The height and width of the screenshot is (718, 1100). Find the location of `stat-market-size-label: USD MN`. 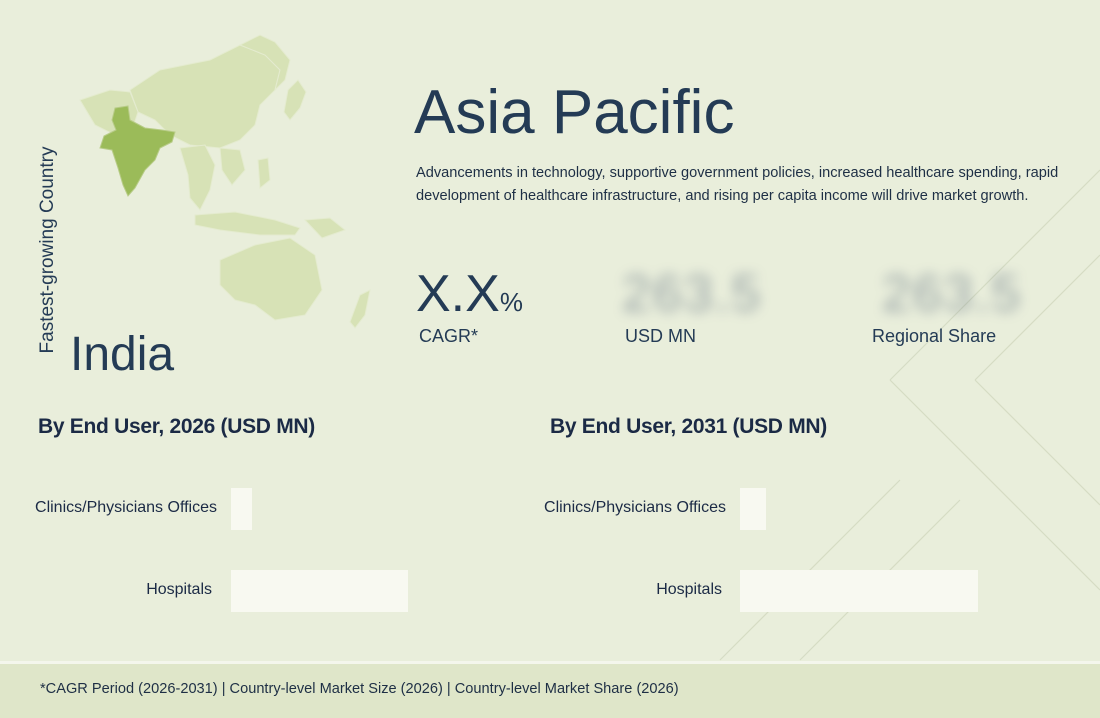

stat-market-size-label: USD MN is located at coordinates (660, 336).